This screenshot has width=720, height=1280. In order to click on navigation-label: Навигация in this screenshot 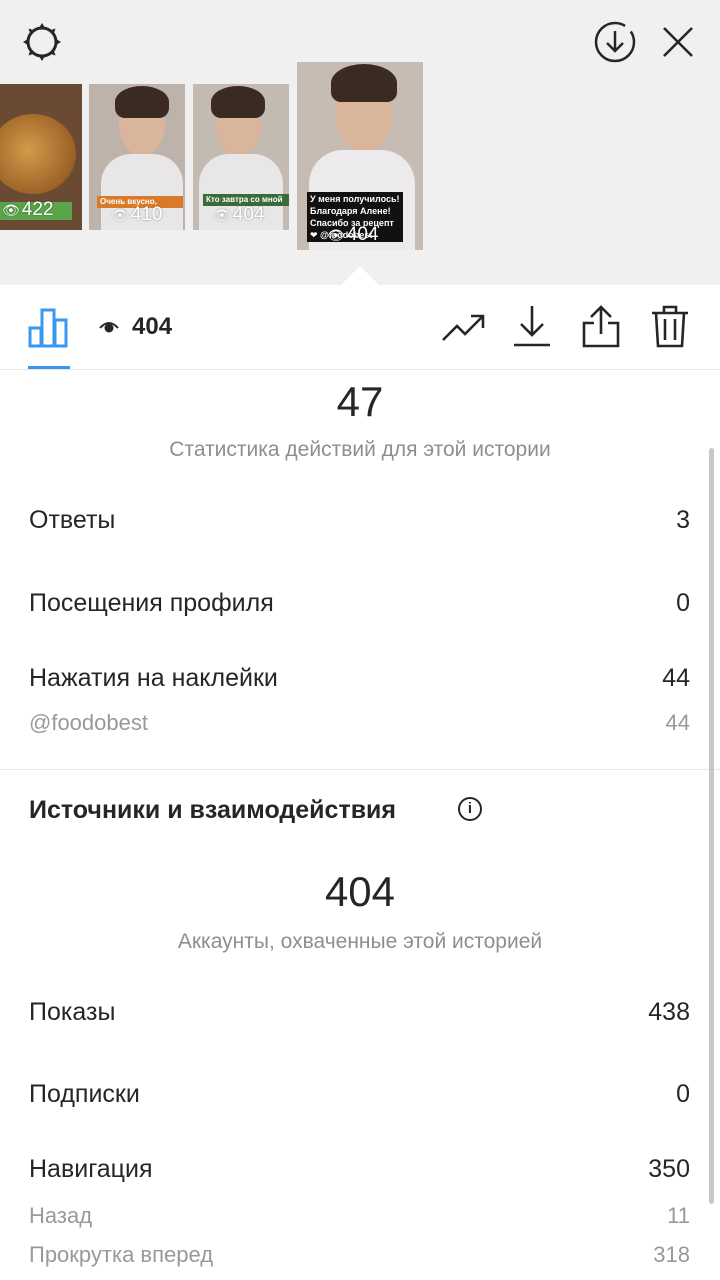, I will do `click(91, 1169)`.